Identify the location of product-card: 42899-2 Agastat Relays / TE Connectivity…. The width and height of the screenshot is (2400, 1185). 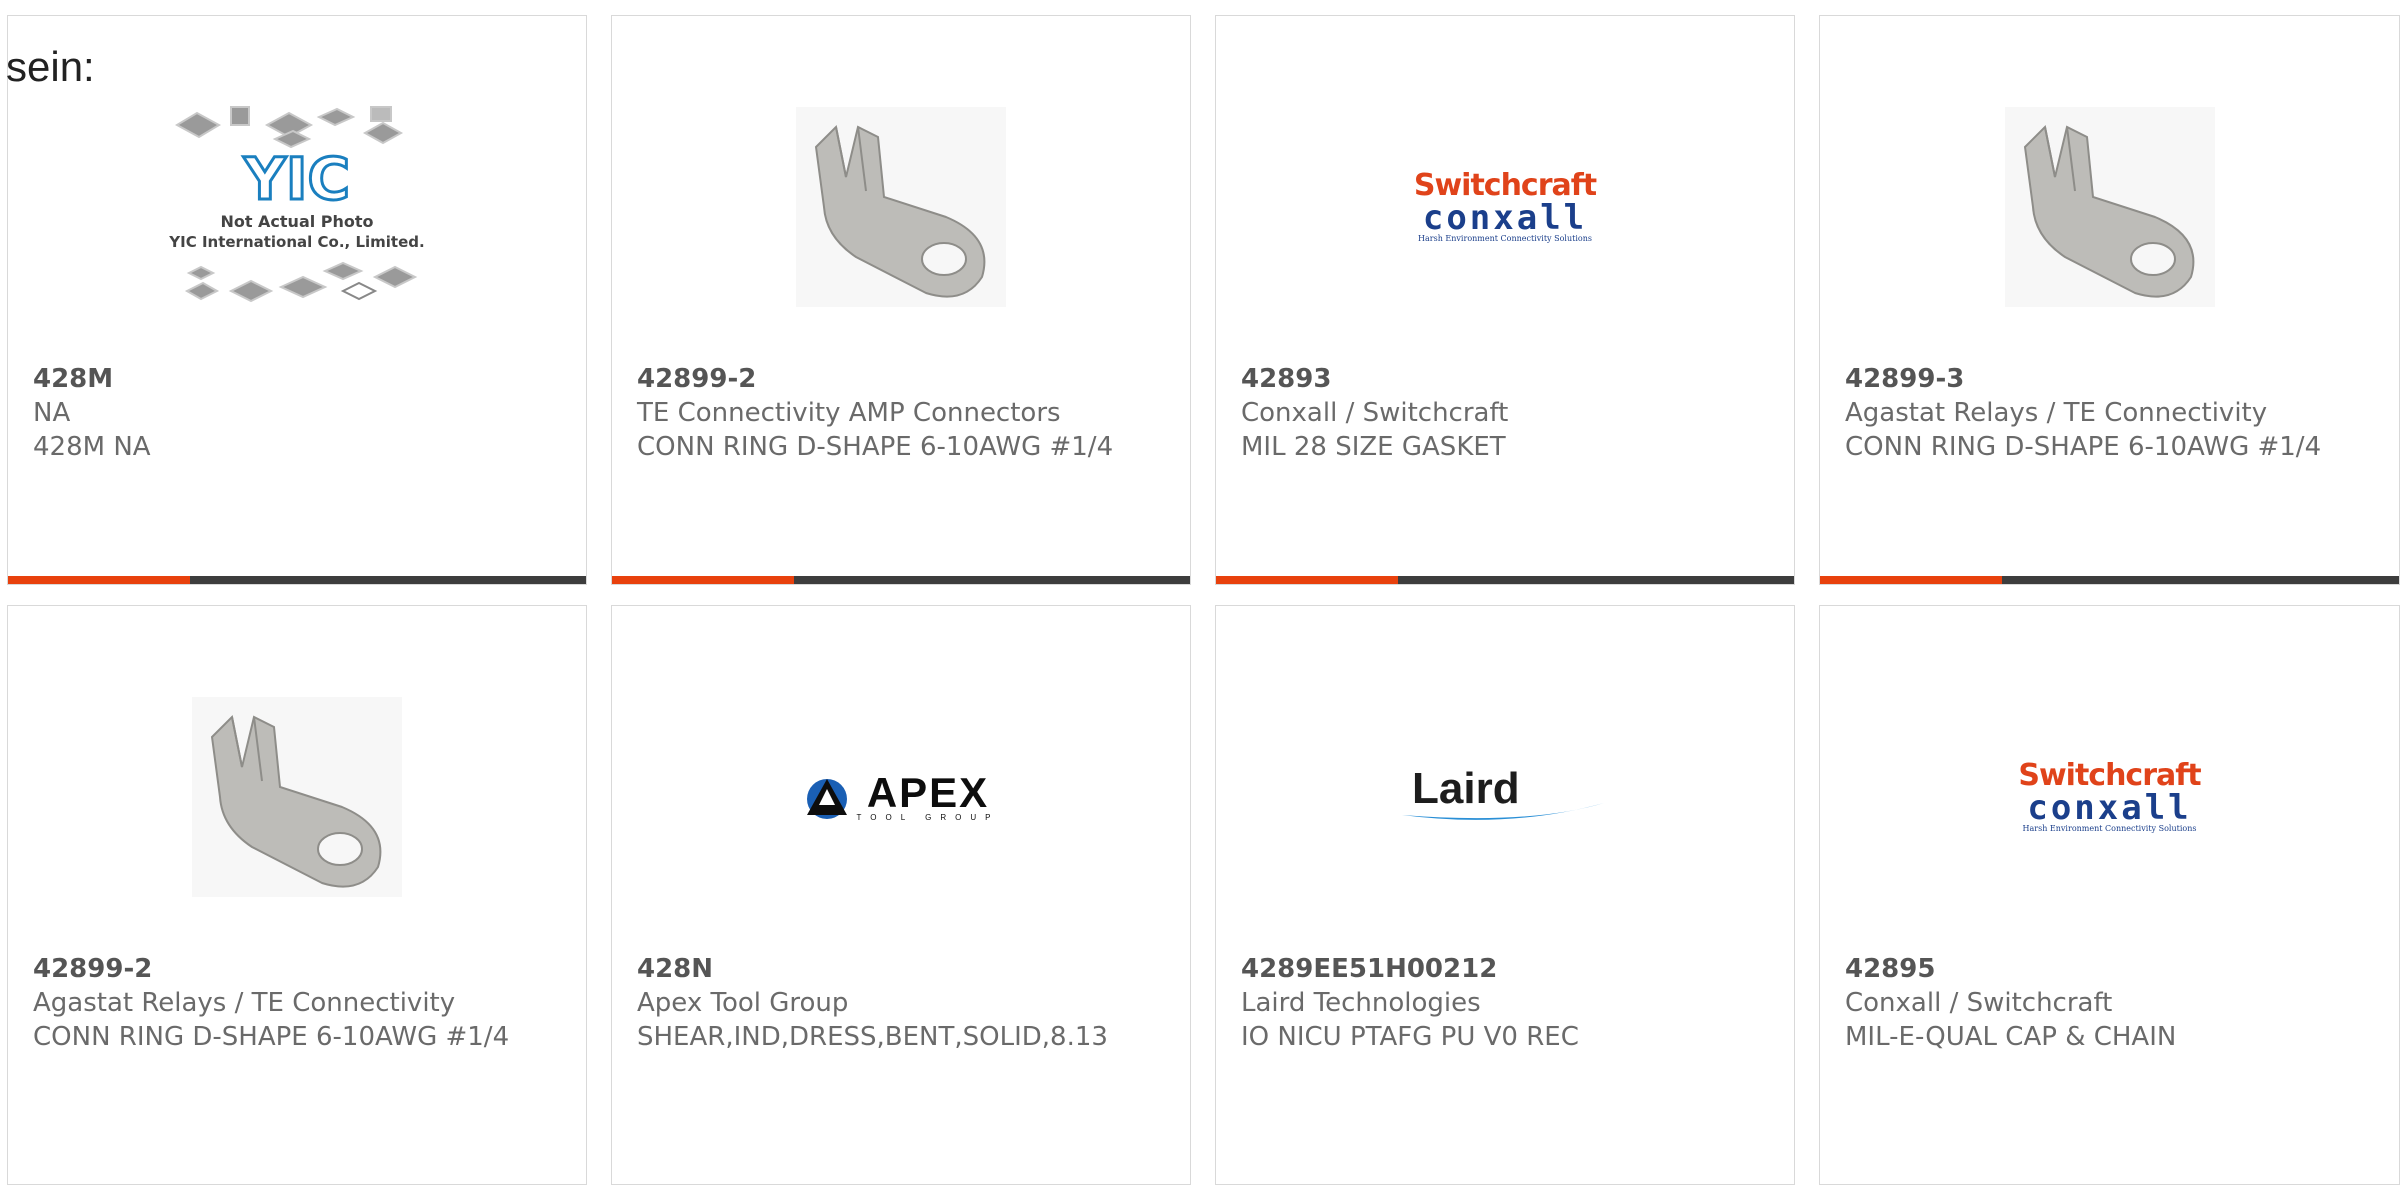
(297, 895).